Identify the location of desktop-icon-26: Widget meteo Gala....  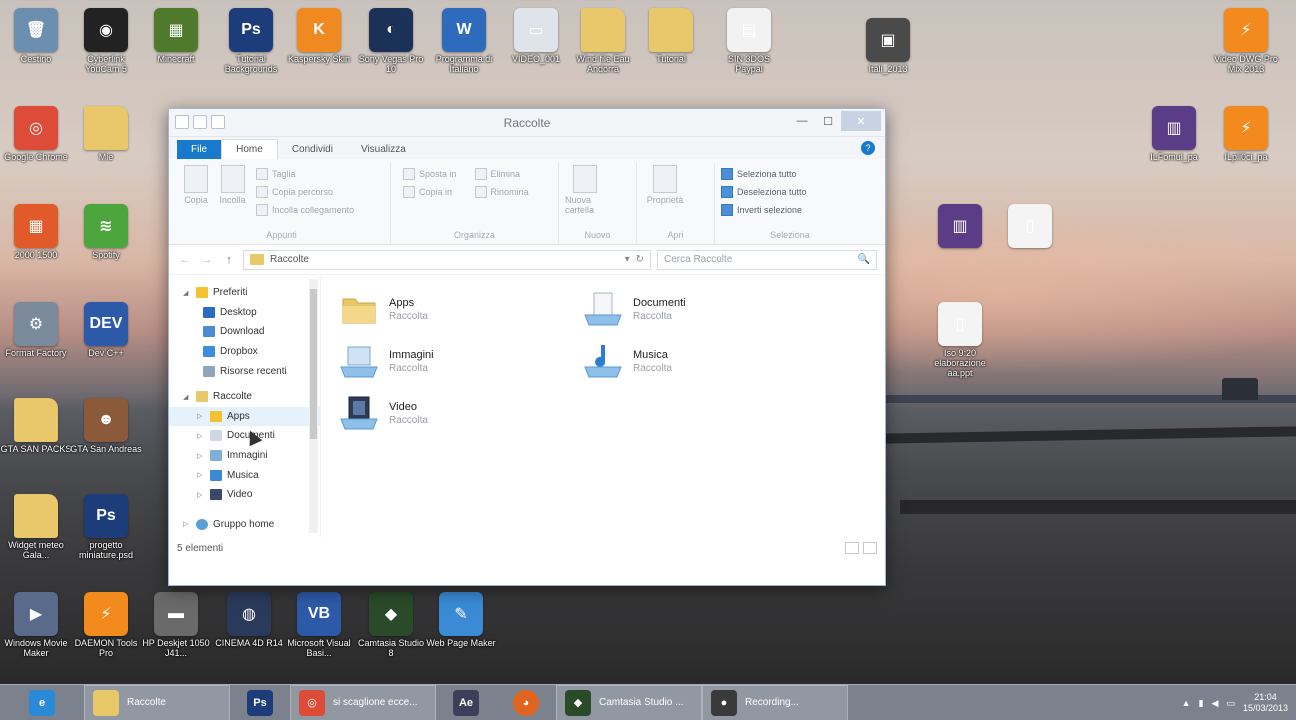
(36, 527).